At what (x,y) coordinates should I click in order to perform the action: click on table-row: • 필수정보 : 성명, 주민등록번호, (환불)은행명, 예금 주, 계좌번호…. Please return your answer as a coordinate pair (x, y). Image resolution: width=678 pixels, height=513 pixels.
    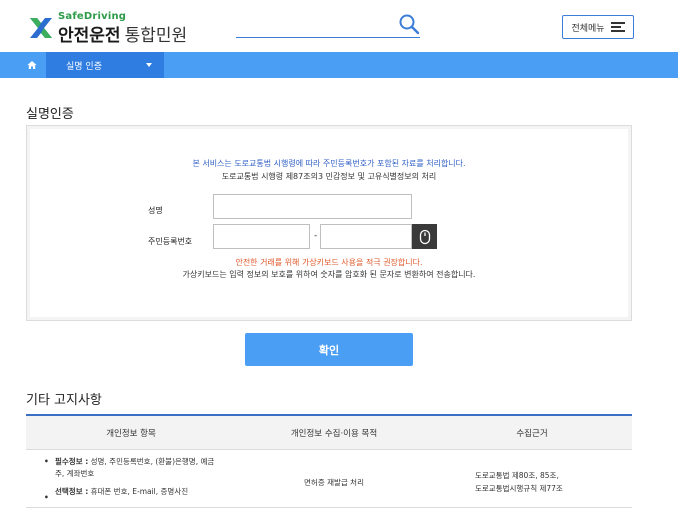
    Looking at the image, I should click on (329, 479).